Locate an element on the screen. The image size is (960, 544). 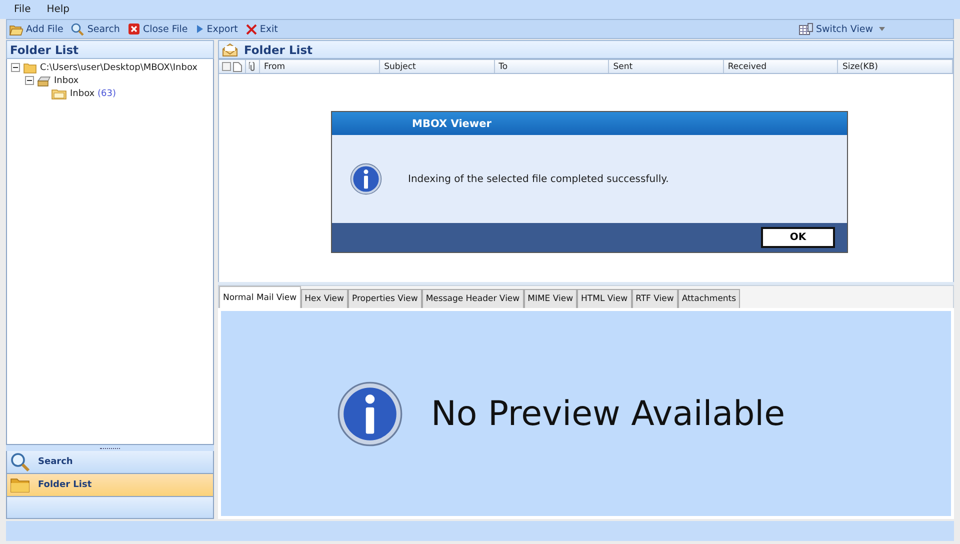
nav-label: Search is located at coordinates (55, 462).